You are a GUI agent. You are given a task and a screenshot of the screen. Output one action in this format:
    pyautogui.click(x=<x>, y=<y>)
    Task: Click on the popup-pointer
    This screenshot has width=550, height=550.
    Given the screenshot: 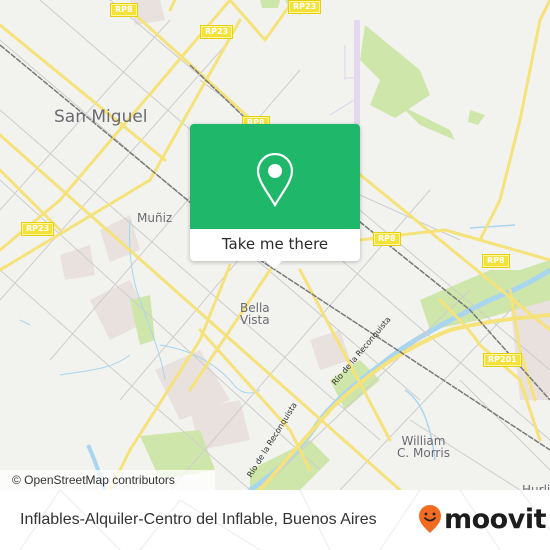 What is the action you would take?
    pyautogui.click(x=274, y=265)
    